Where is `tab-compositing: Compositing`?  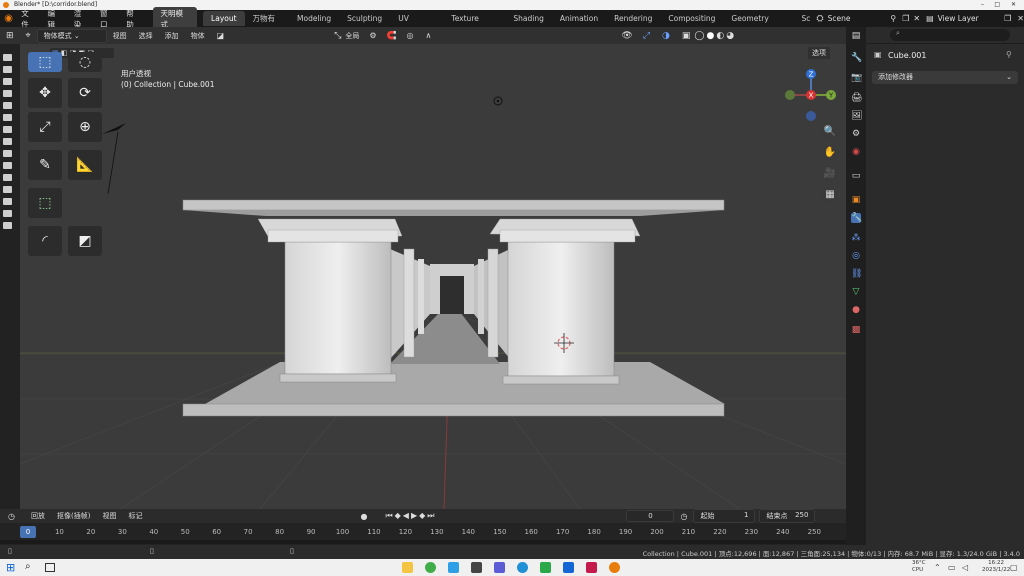 tab-compositing: Compositing is located at coordinates (691, 18).